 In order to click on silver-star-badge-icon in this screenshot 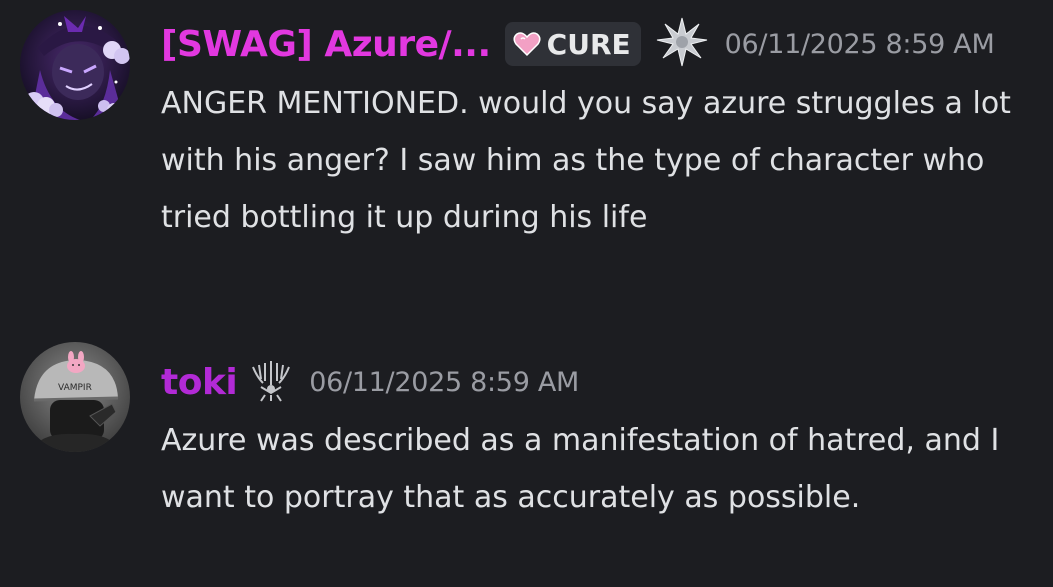, I will do `click(682, 44)`.